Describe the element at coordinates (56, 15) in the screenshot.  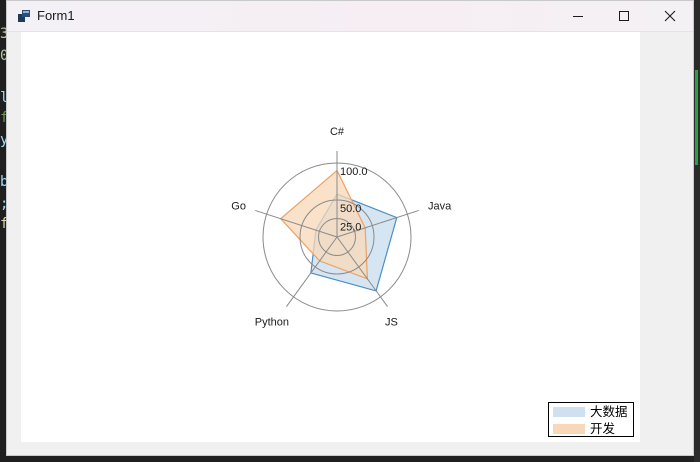
I see `window-title: Form1` at that location.